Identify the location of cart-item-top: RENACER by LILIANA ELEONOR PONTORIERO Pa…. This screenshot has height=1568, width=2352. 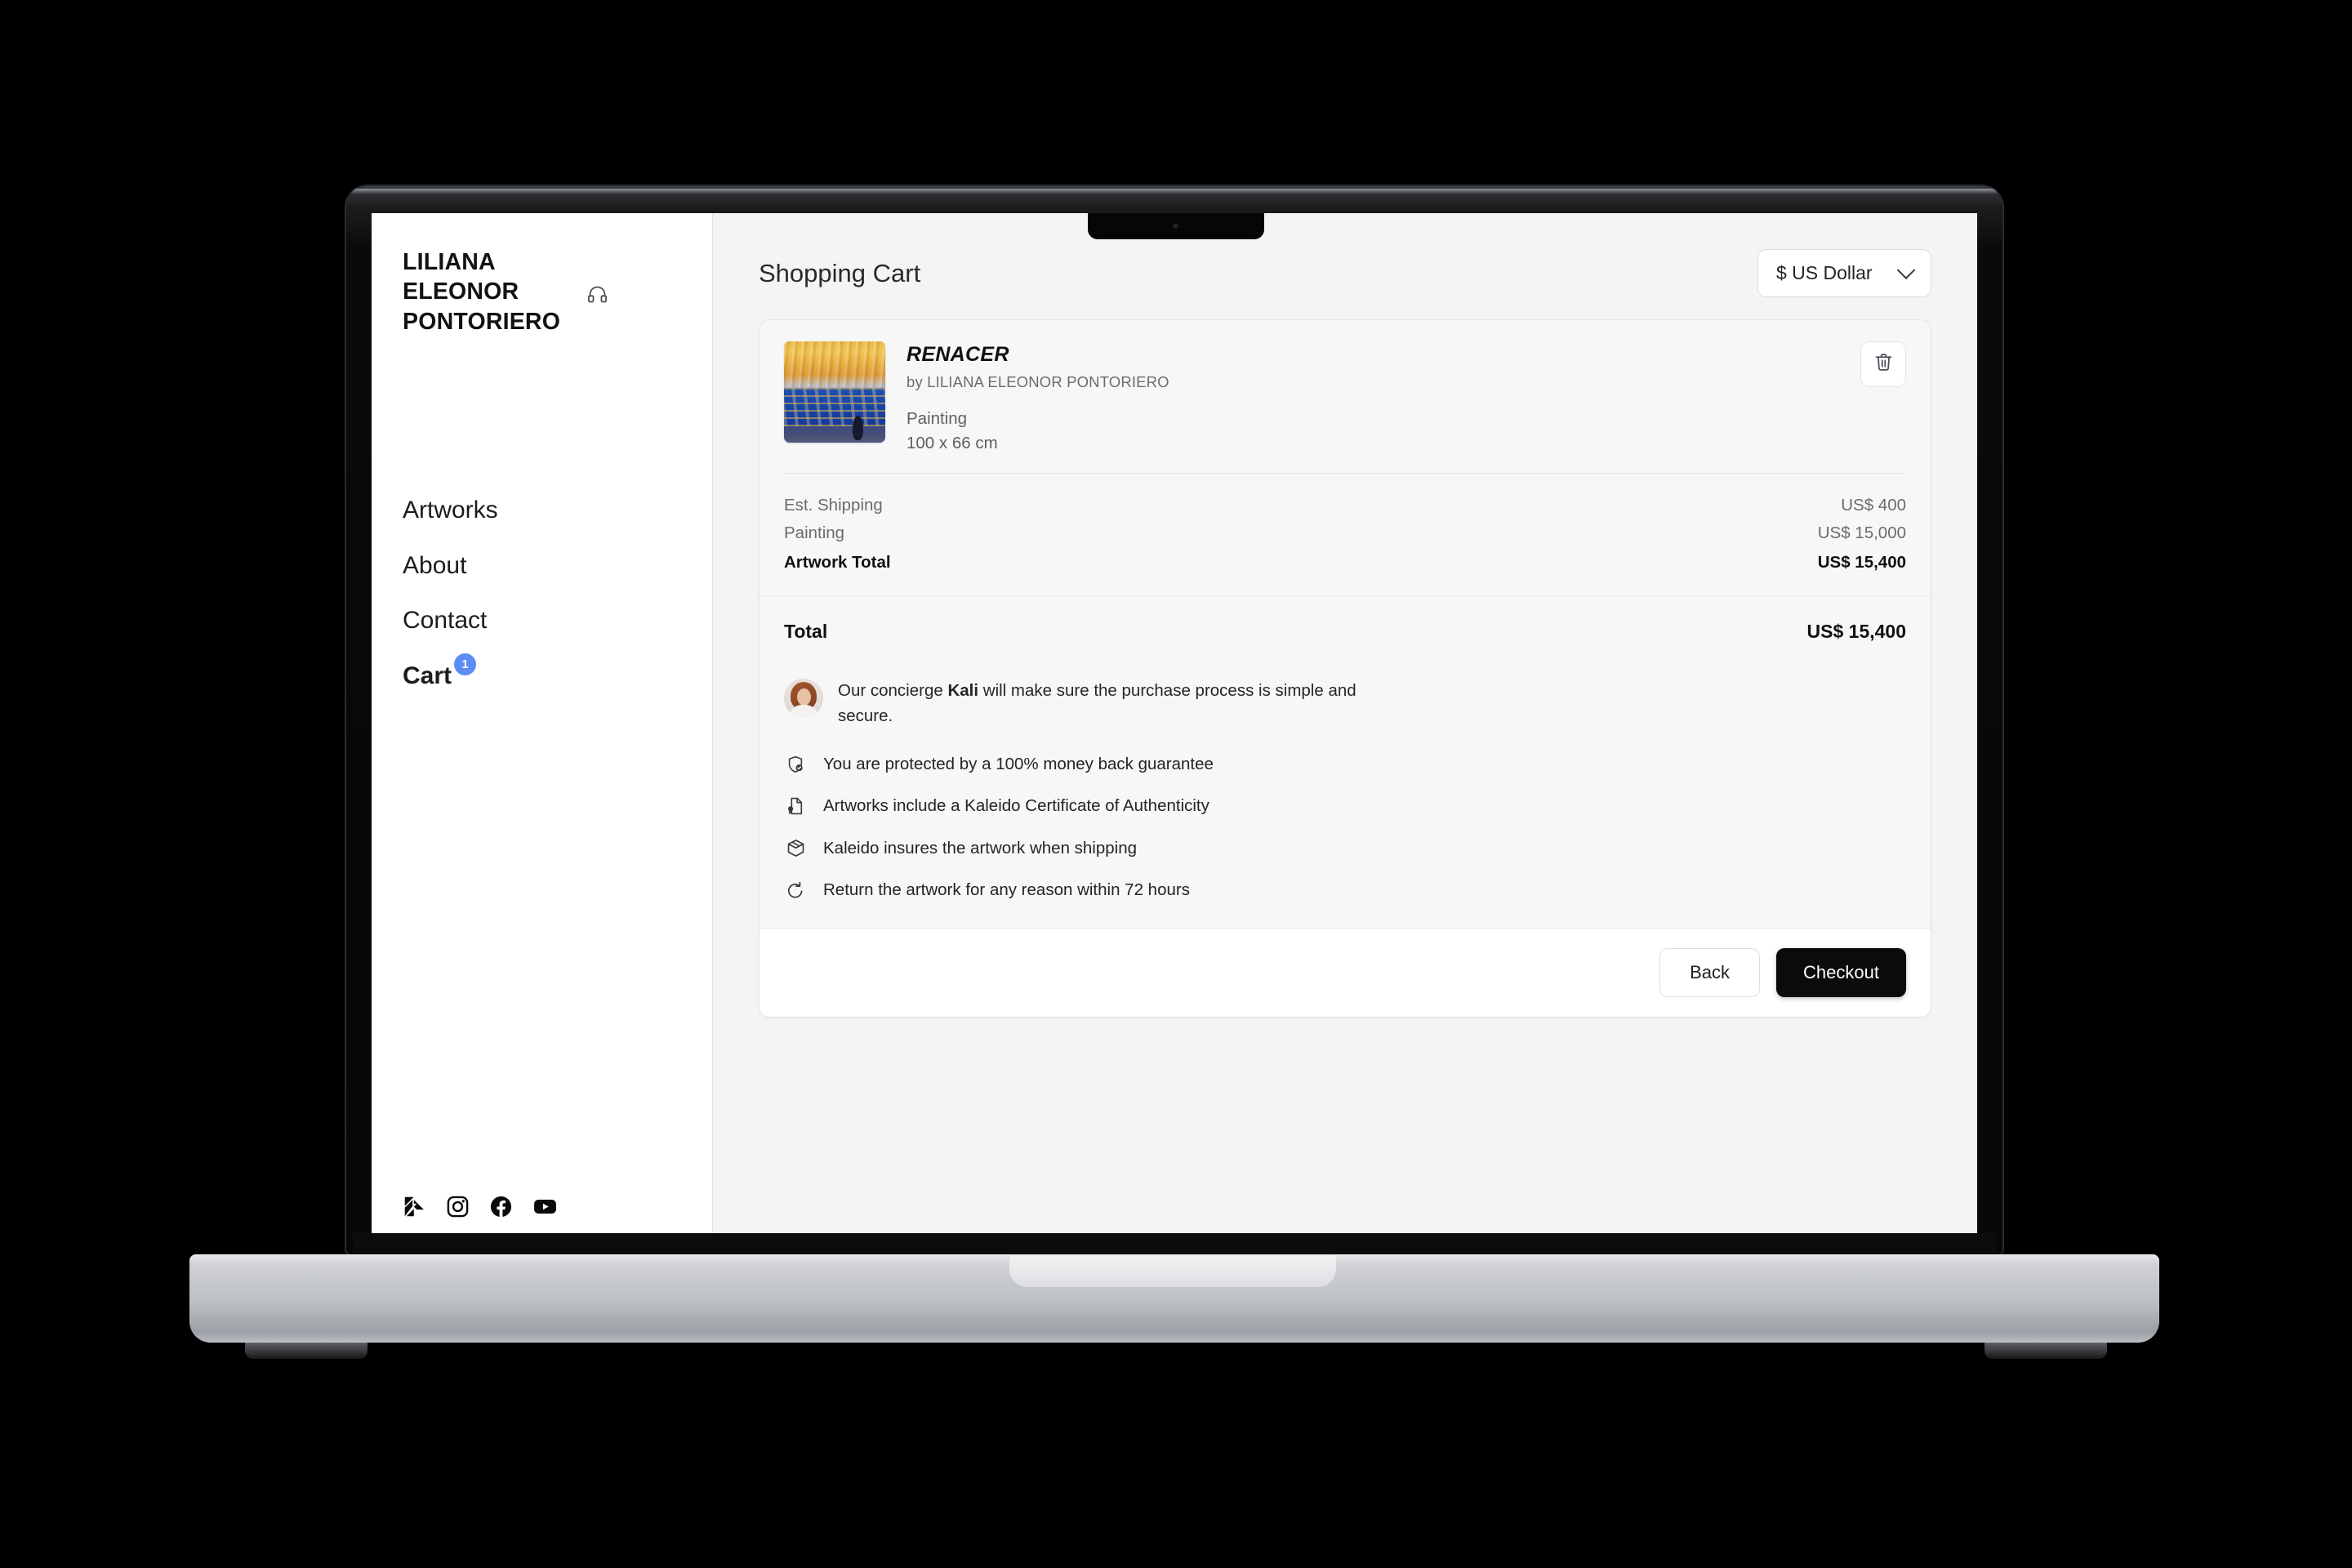
(1345, 397).